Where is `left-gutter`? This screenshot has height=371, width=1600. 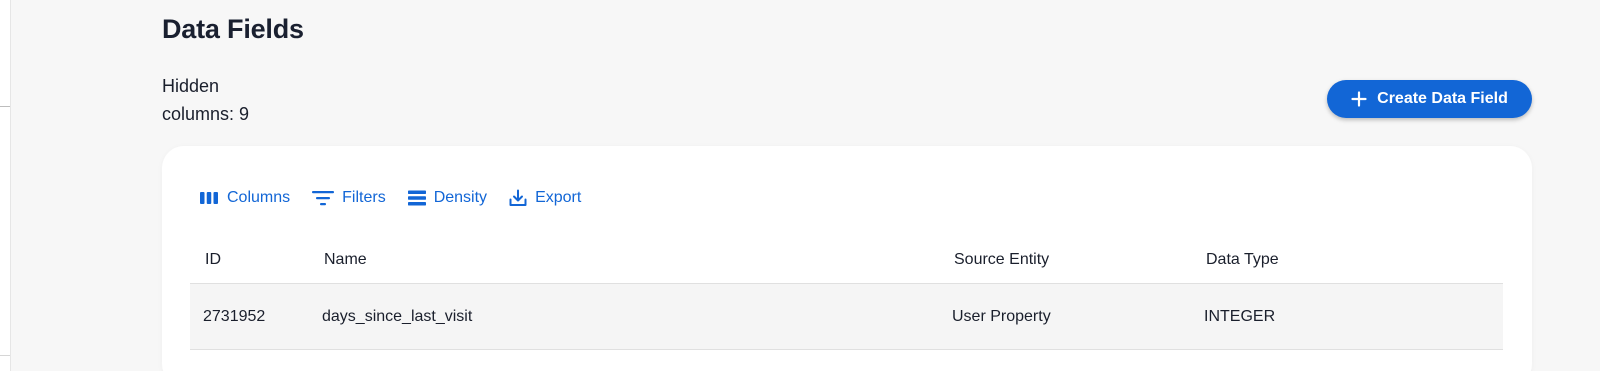
left-gutter is located at coordinates (5, 185).